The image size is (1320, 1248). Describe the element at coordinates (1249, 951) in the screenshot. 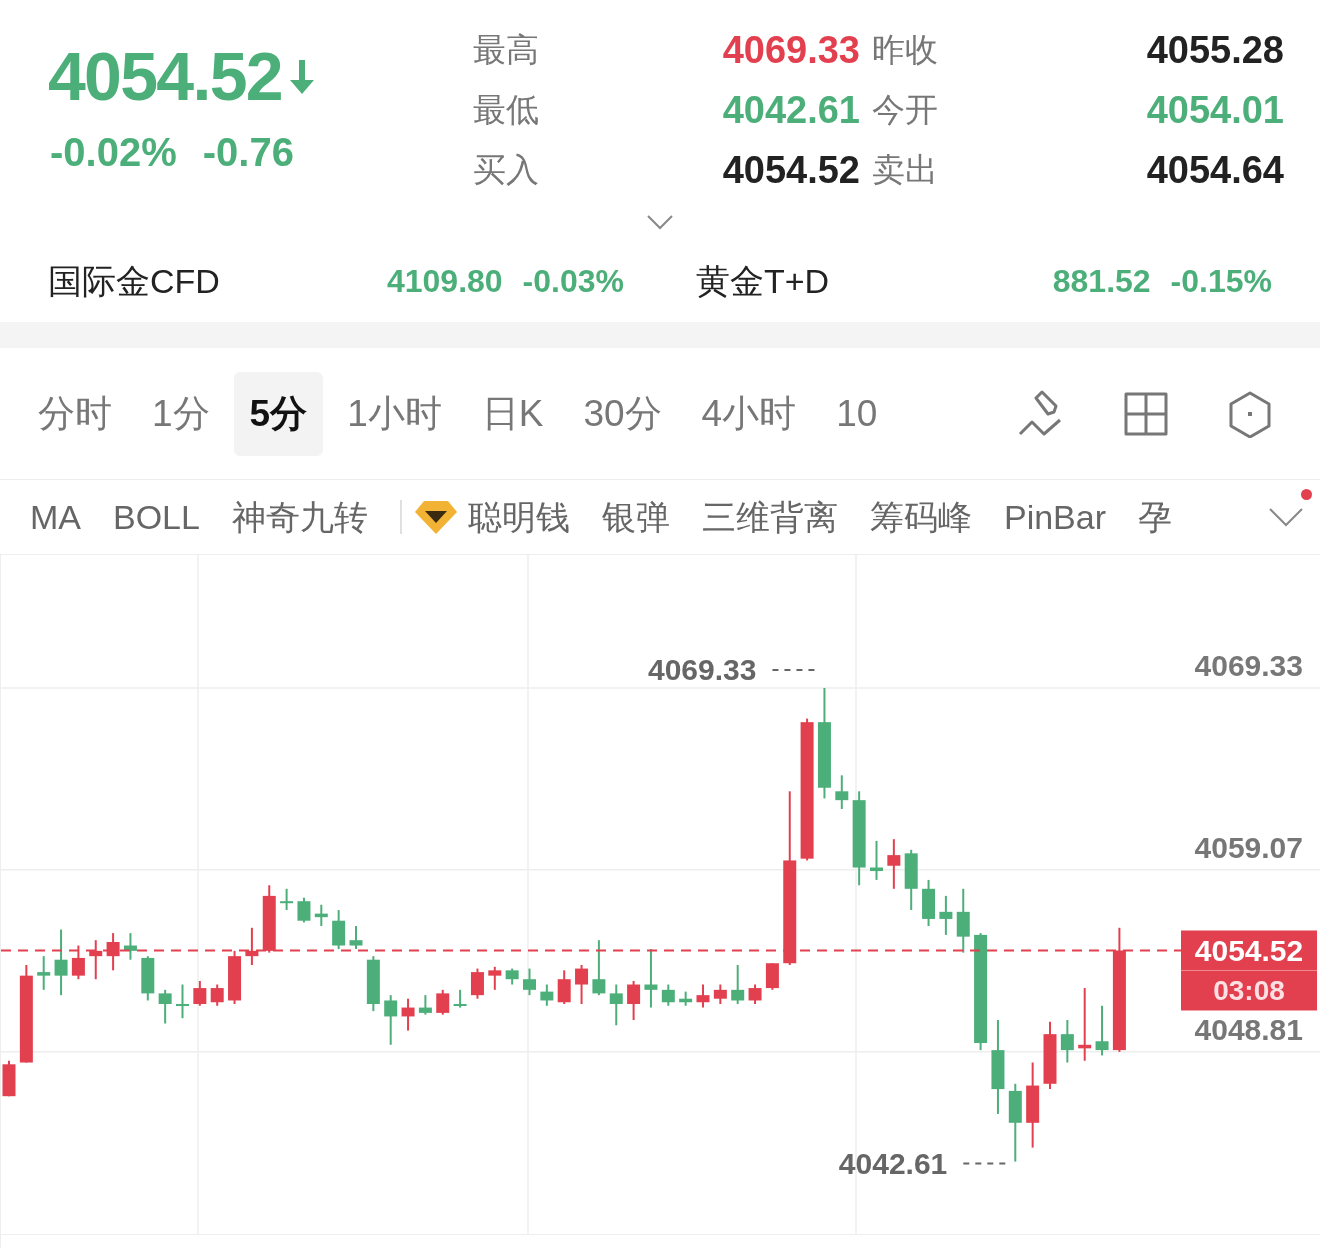

I see `price-tag-label: 4054.52` at that location.